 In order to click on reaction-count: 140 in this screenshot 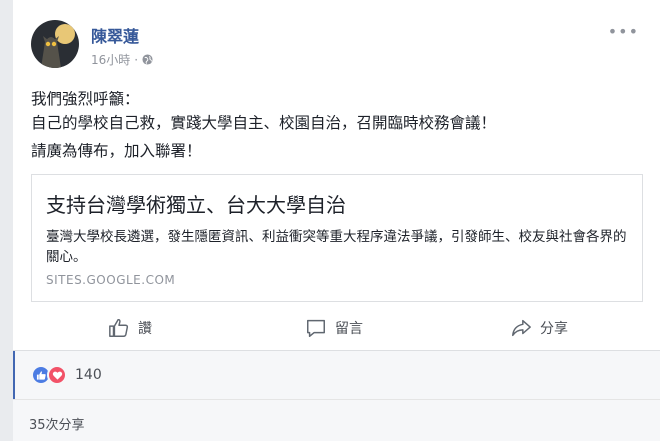, I will do `click(88, 375)`.